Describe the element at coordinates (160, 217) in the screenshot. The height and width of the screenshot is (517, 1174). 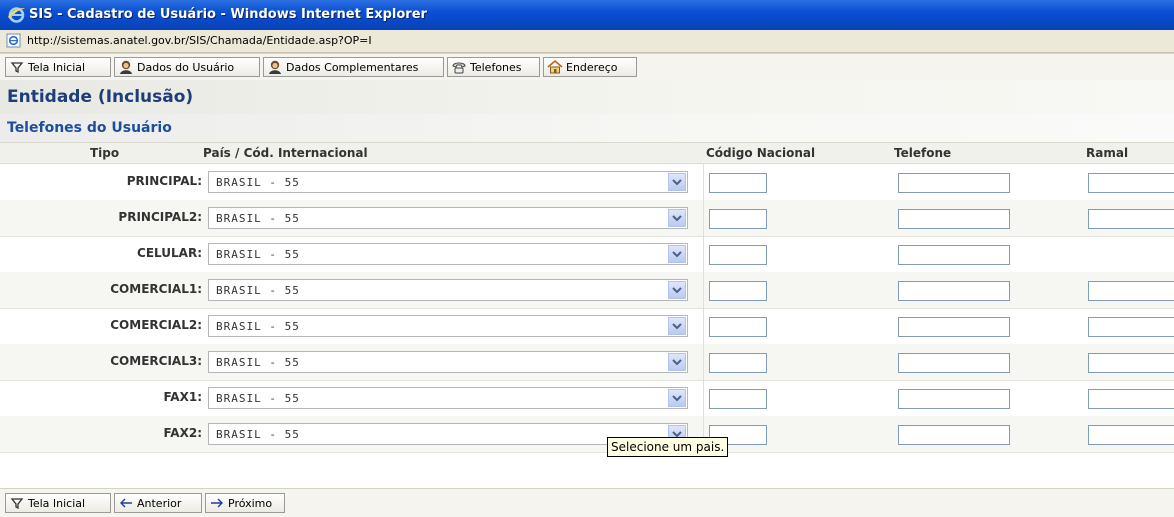
I see `row-tipo-label: PRINCIPAL2:` at that location.